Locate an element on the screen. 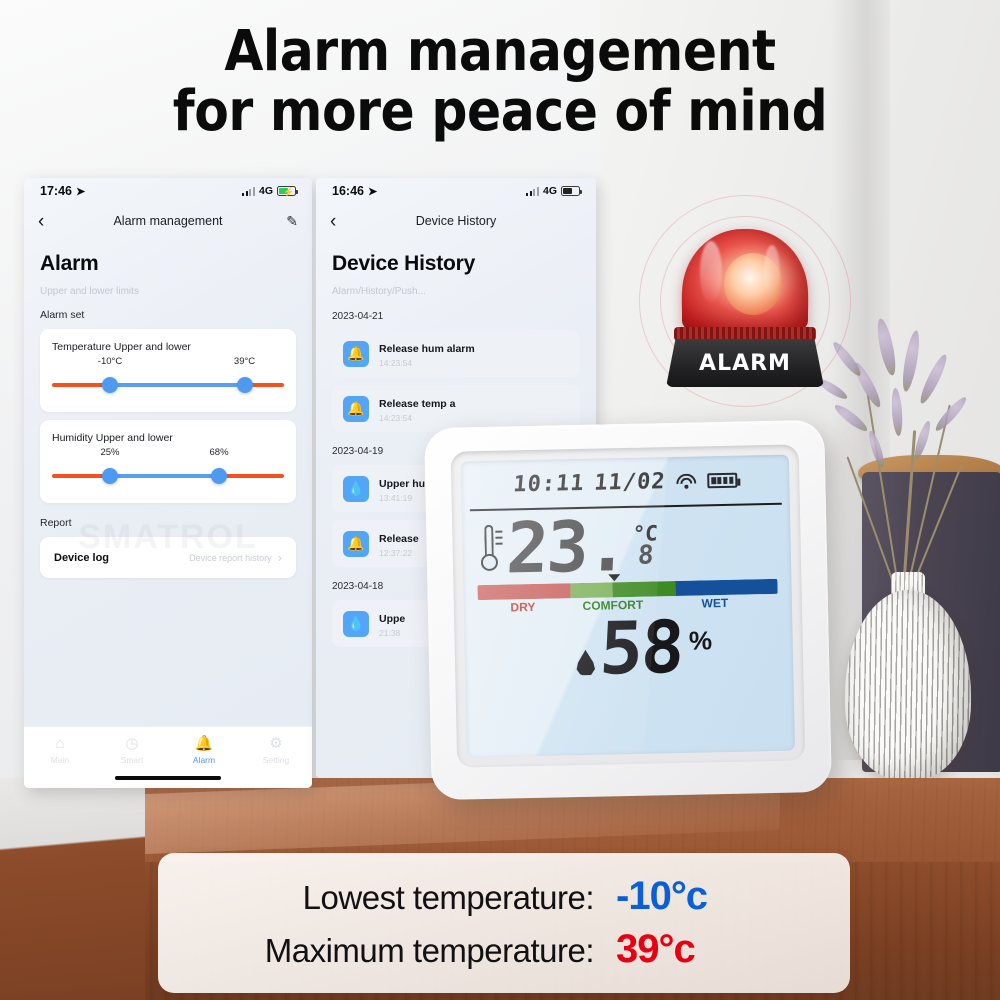 The height and width of the screenshot is (1000, 1000). lcd-humidity-row: 58 % is located at coordinates (628, 647).